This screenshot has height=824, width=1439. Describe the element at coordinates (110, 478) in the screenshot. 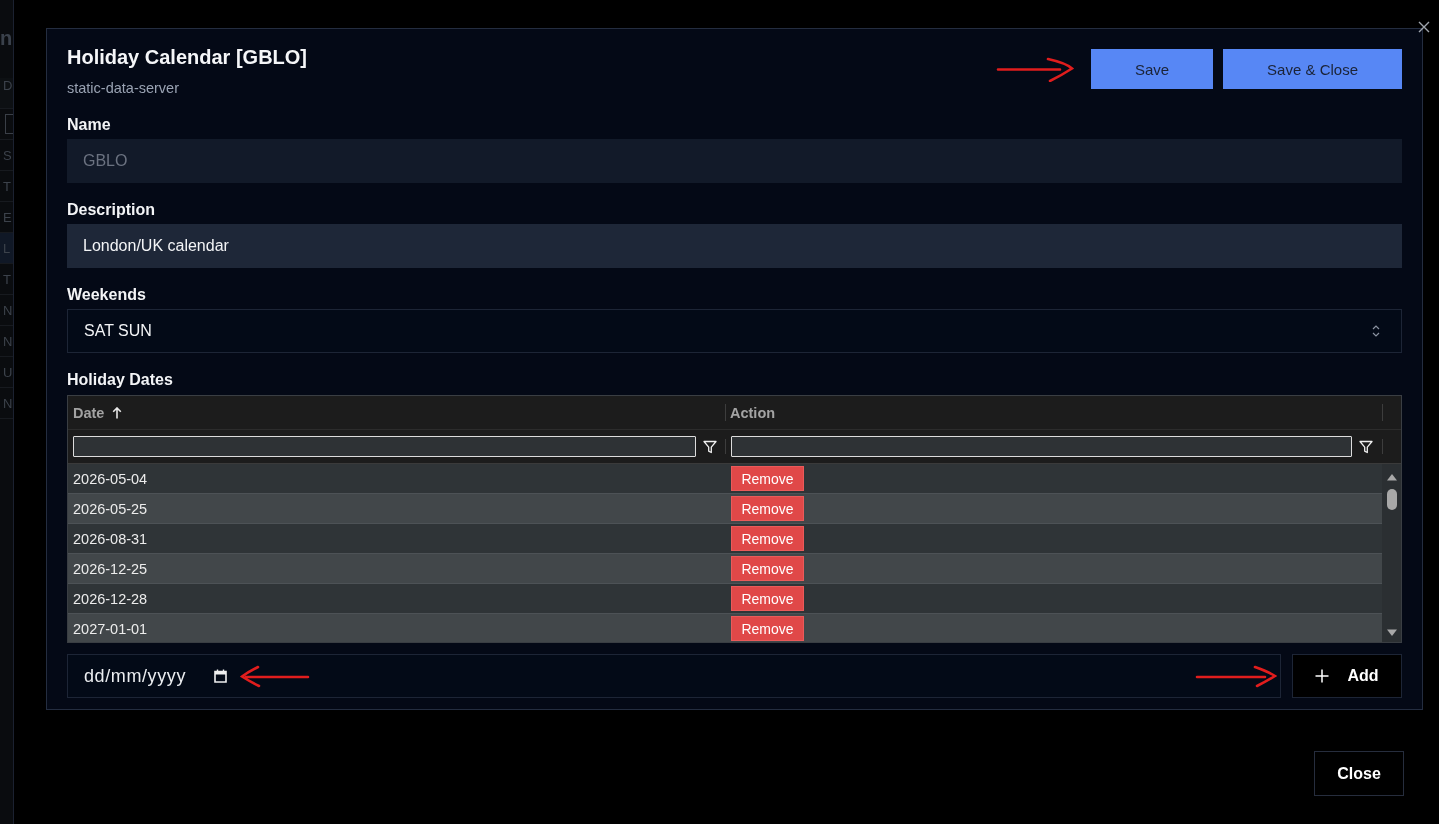

I see `table-cell: 2026-05-04` at that location.